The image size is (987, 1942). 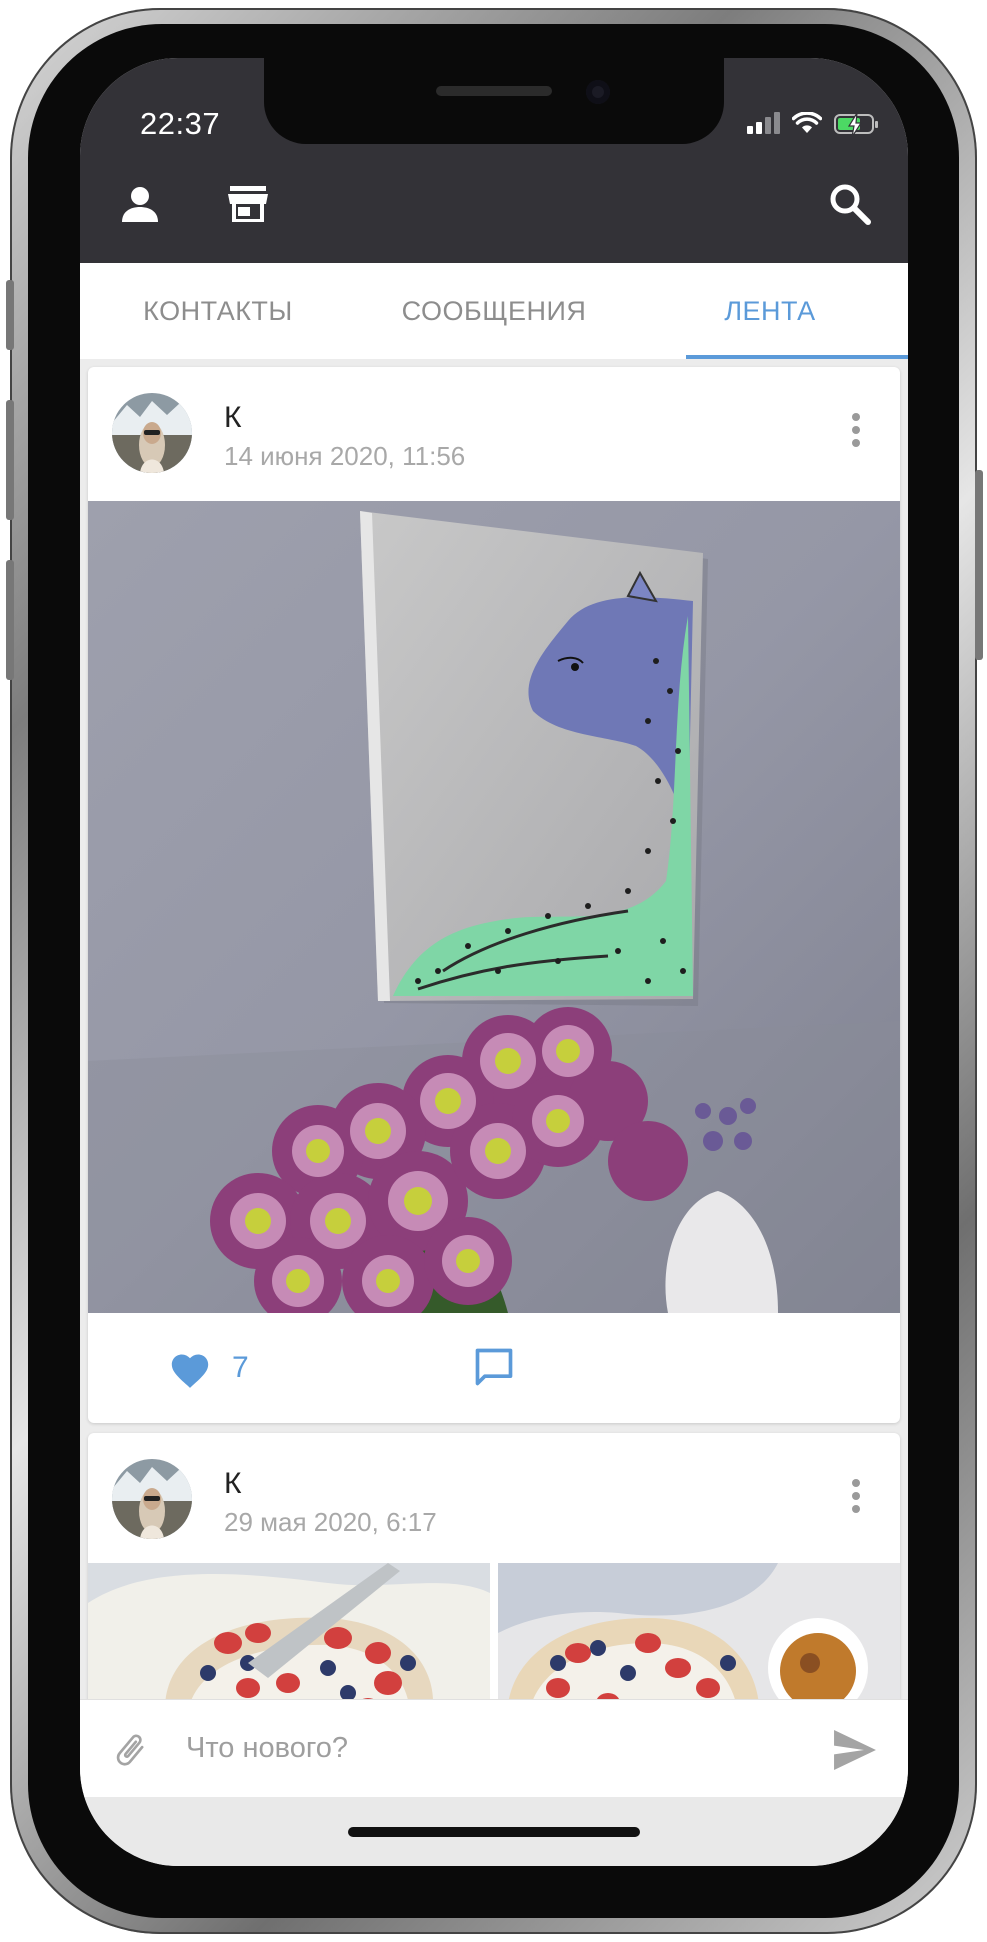 I want to click on cellular-signal-icon, so click(x=763, y=122).